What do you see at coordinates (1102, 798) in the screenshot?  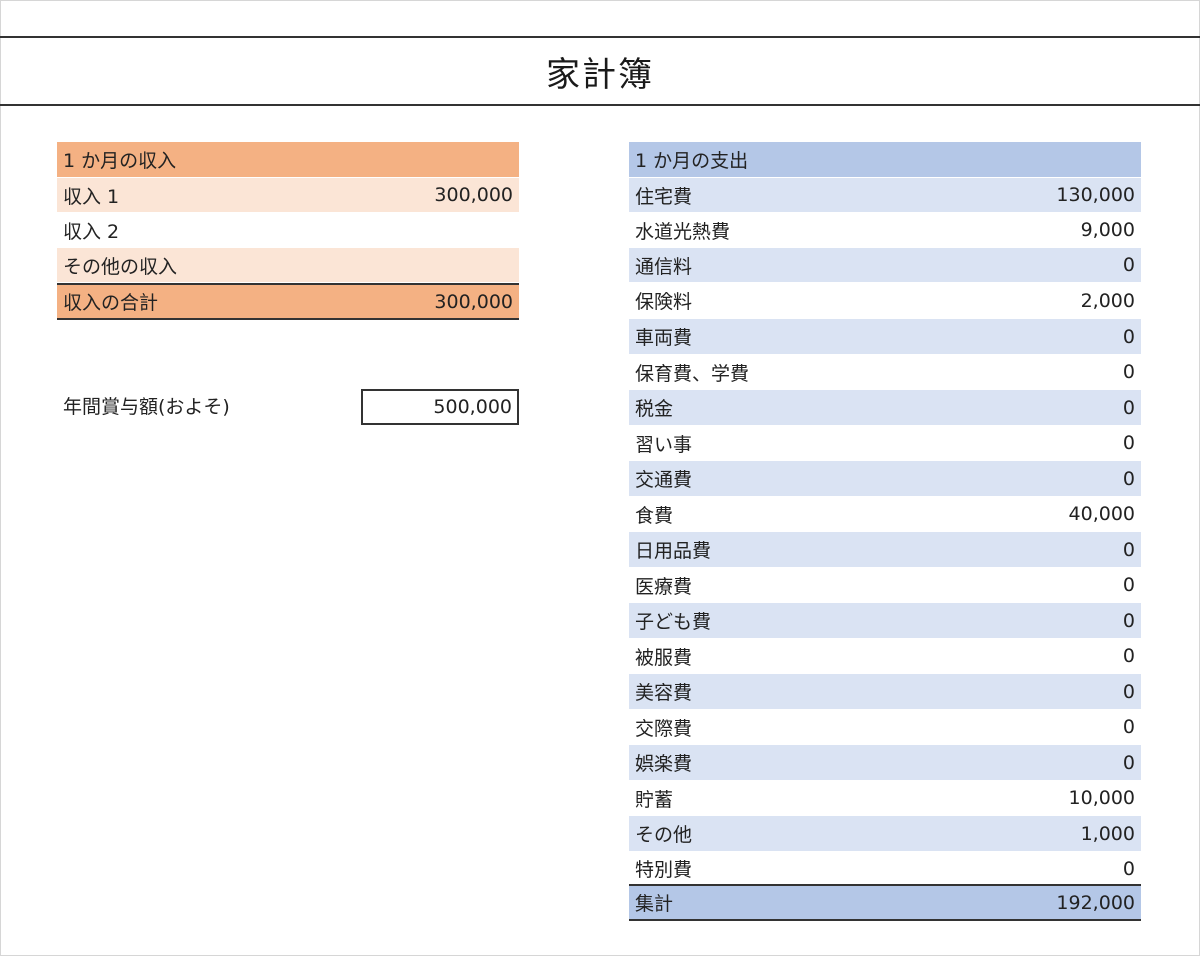 I see `expense-row-value: 10,000` at bounding box center [1102, 798].